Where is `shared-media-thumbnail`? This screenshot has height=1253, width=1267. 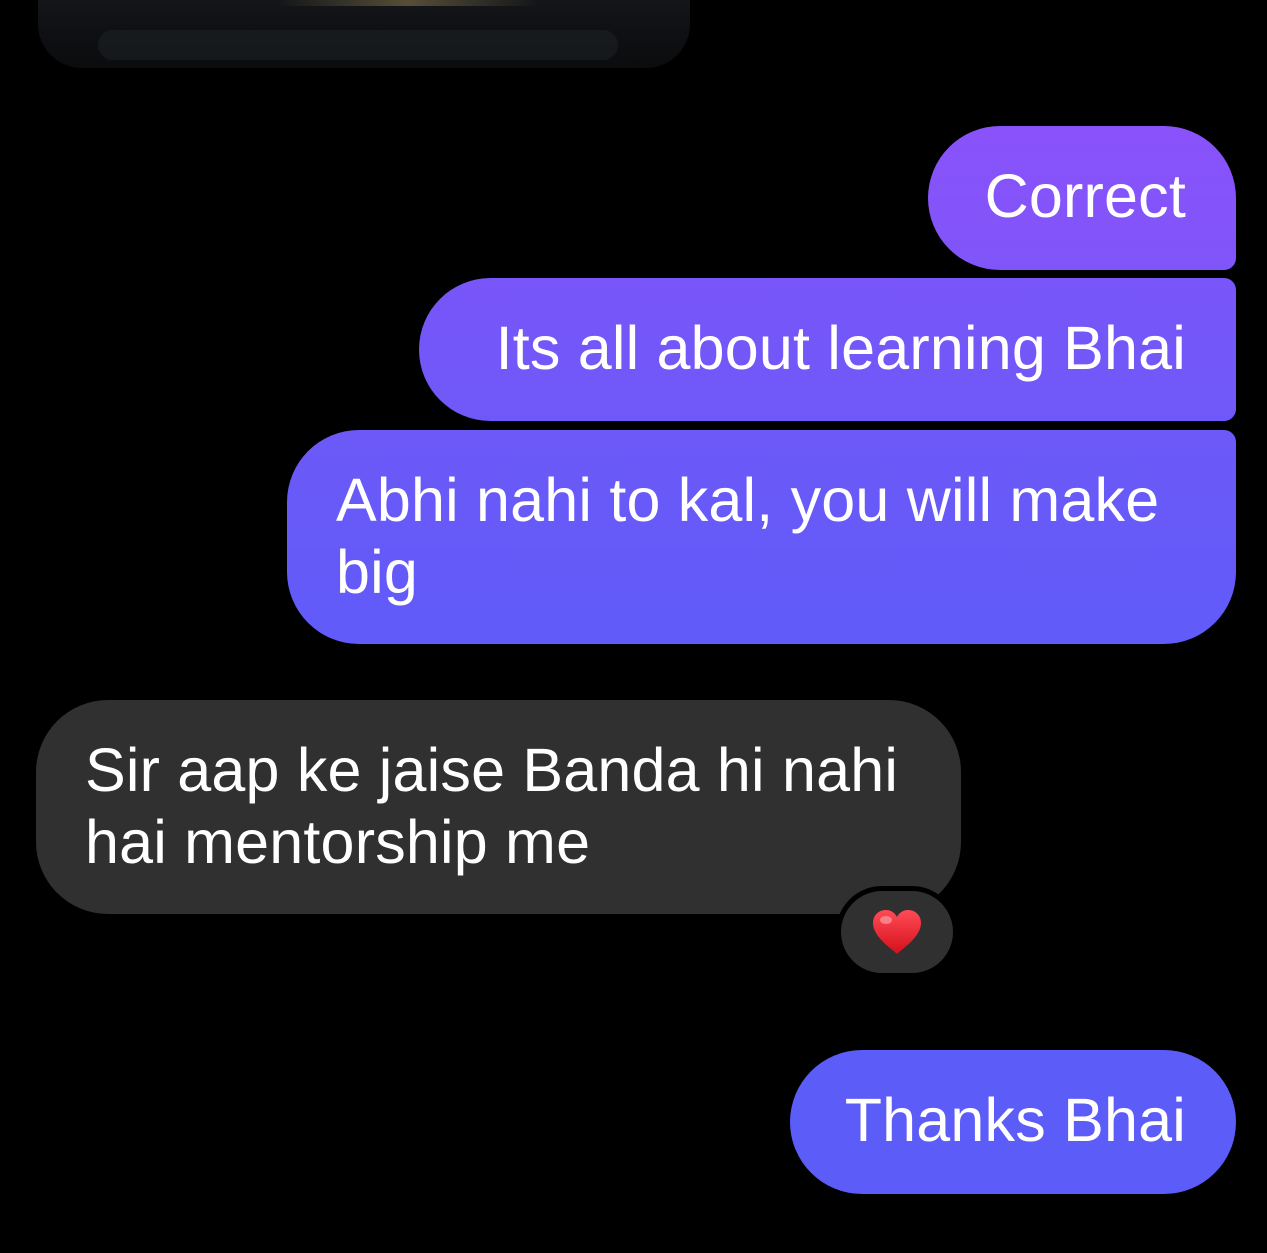
shared-media-thumbnail is located at coordinates (364, 34).